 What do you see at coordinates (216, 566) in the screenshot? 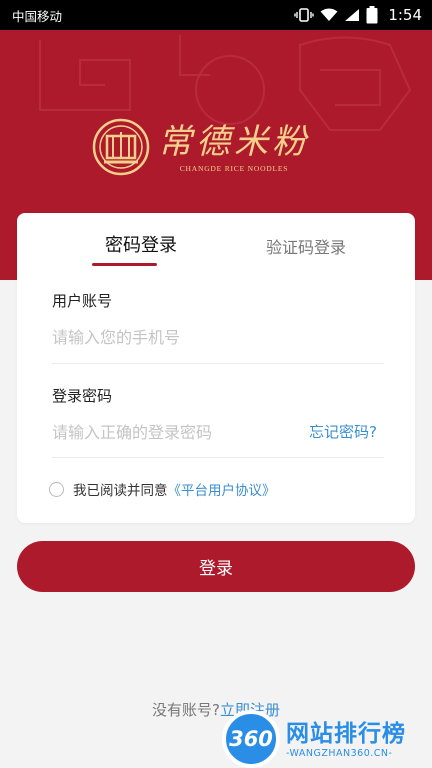
I see `login-button: 登录` at bounding box center [216, 566].